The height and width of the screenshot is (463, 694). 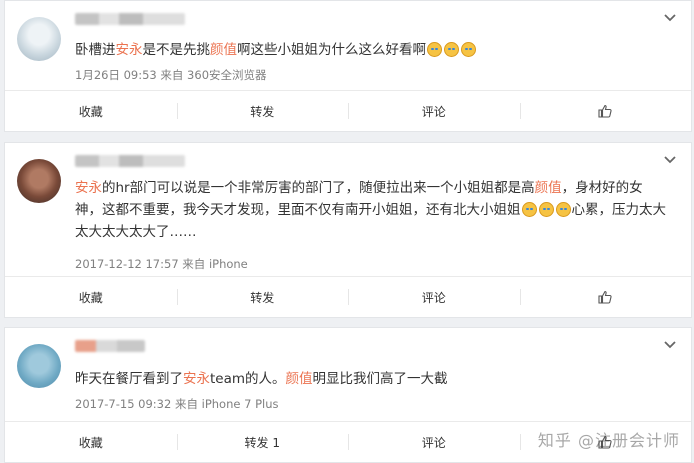 What do you see at coordinates (262, 442) in the screenshot?
I see `repost-button: 转发 1` at bounding box center [262, 442].